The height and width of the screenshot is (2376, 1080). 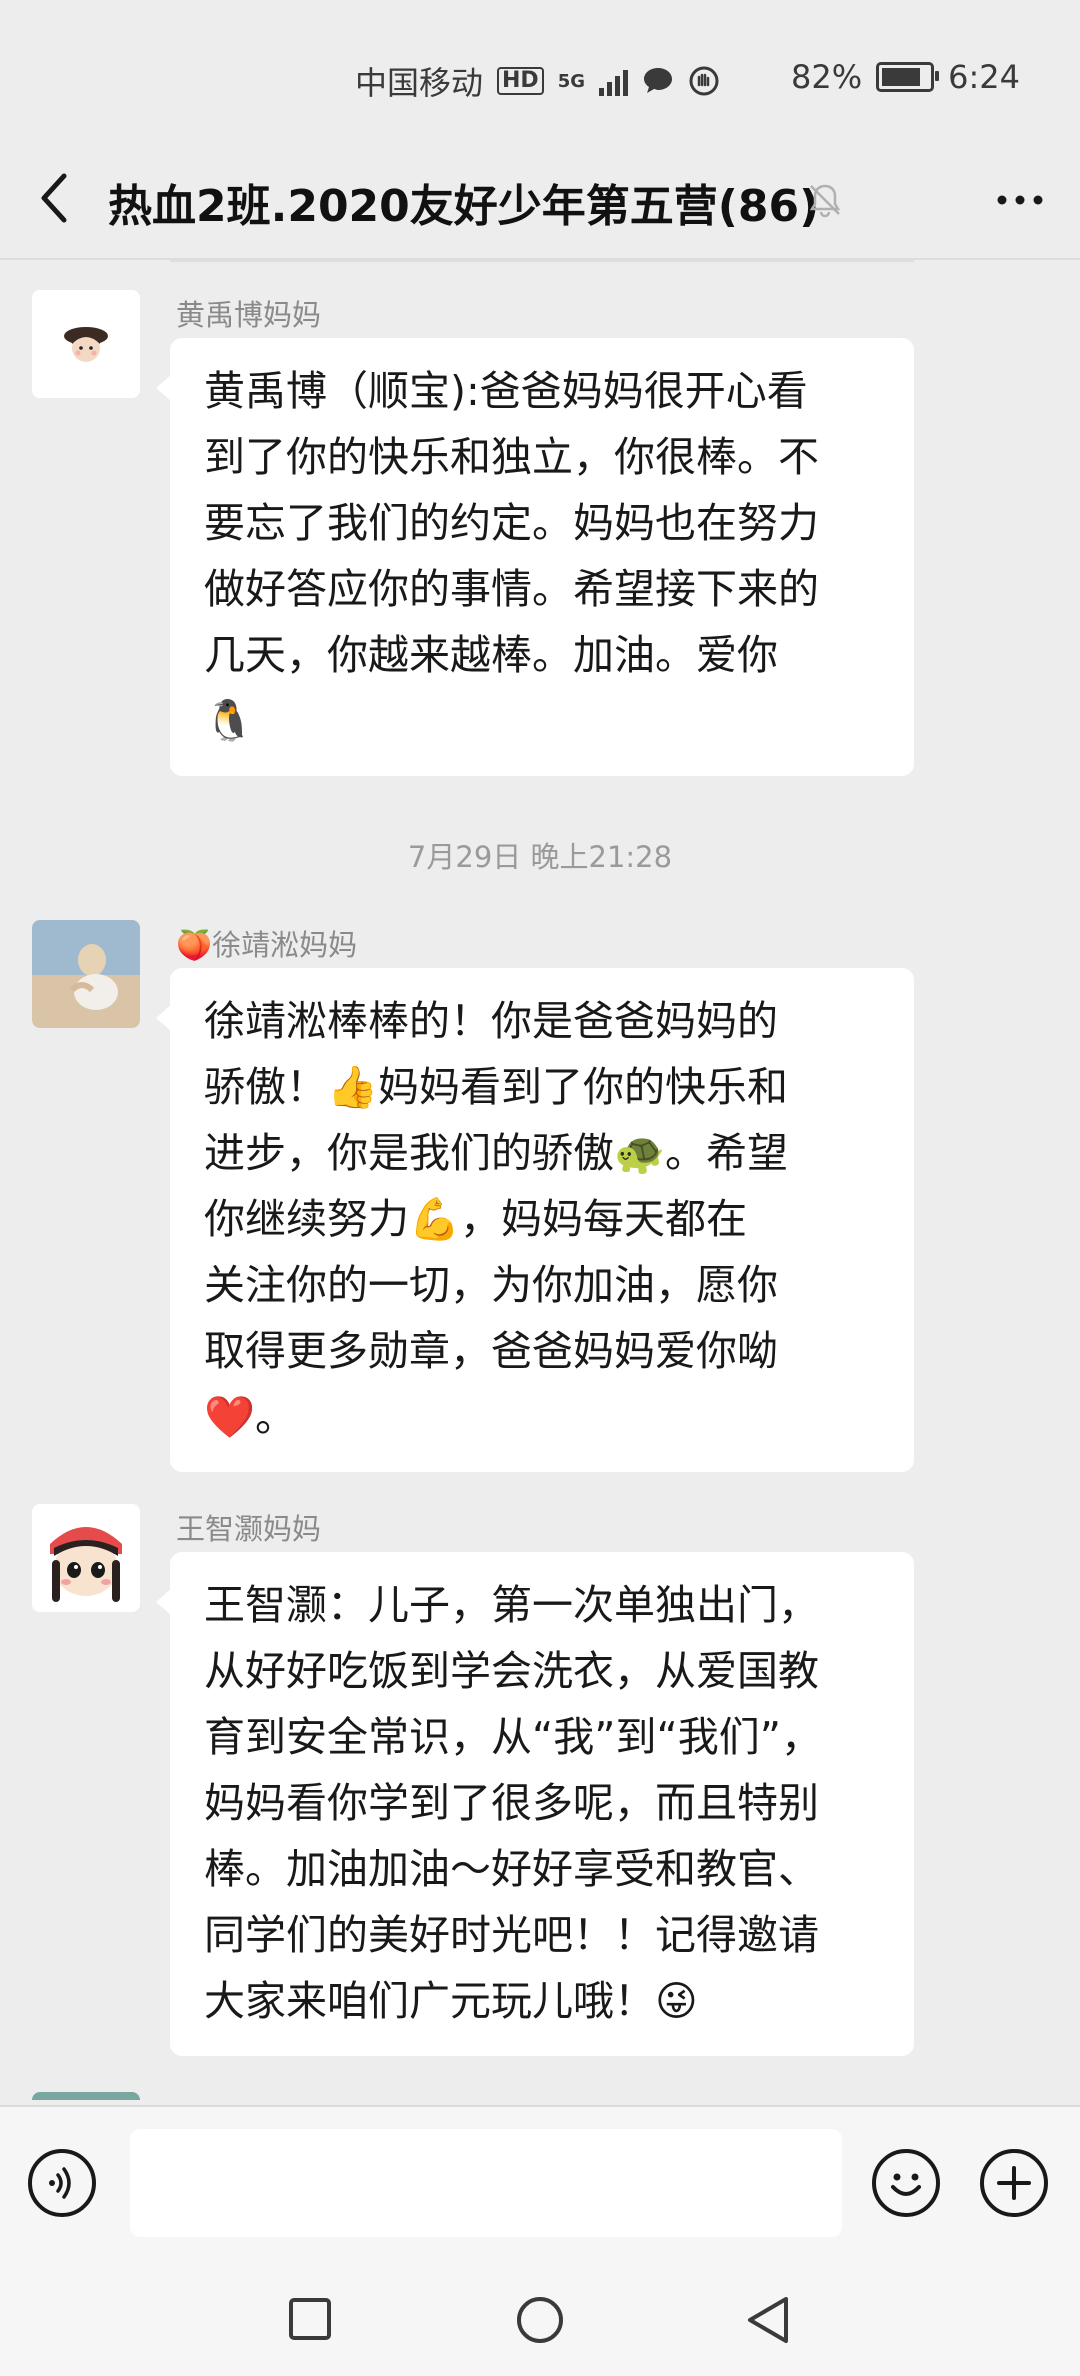 I want to click on clock: 6:24, so click(x=984, y=77).